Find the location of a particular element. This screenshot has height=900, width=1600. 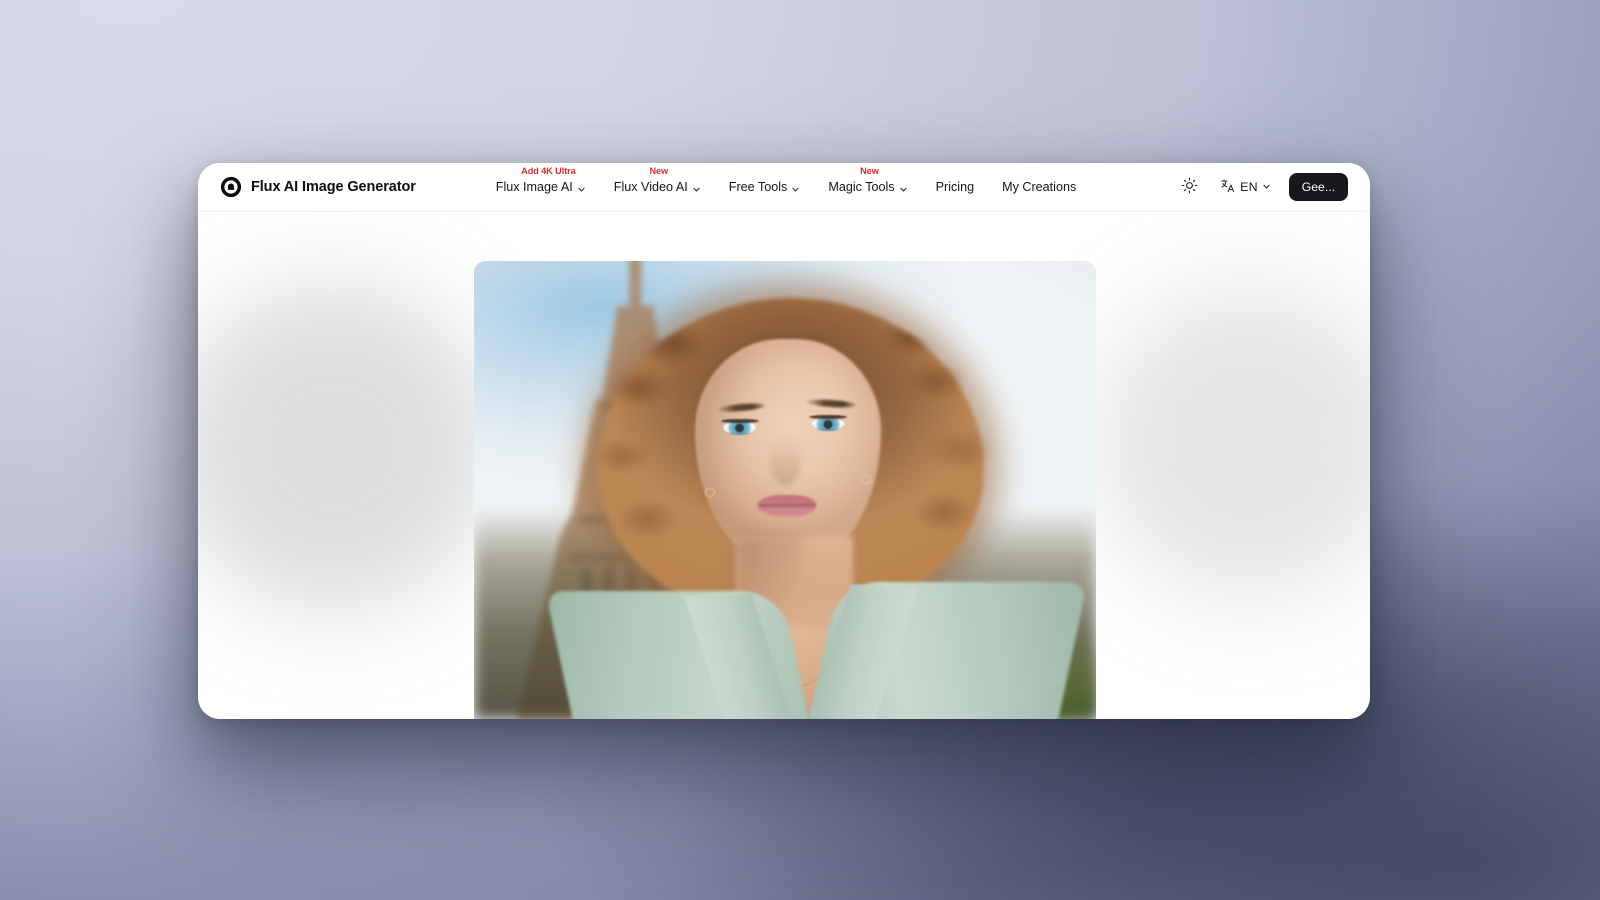

nav-item-flux-image-ai: Add 4K Ultra Flux Image AI is located at coordinates (541, 183).